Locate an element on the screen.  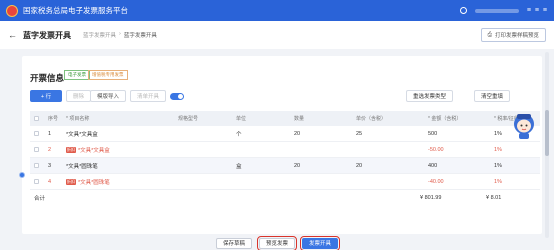
row-name: 折扣 *文具*圆珠笔 is located at coordinates (122, 182).